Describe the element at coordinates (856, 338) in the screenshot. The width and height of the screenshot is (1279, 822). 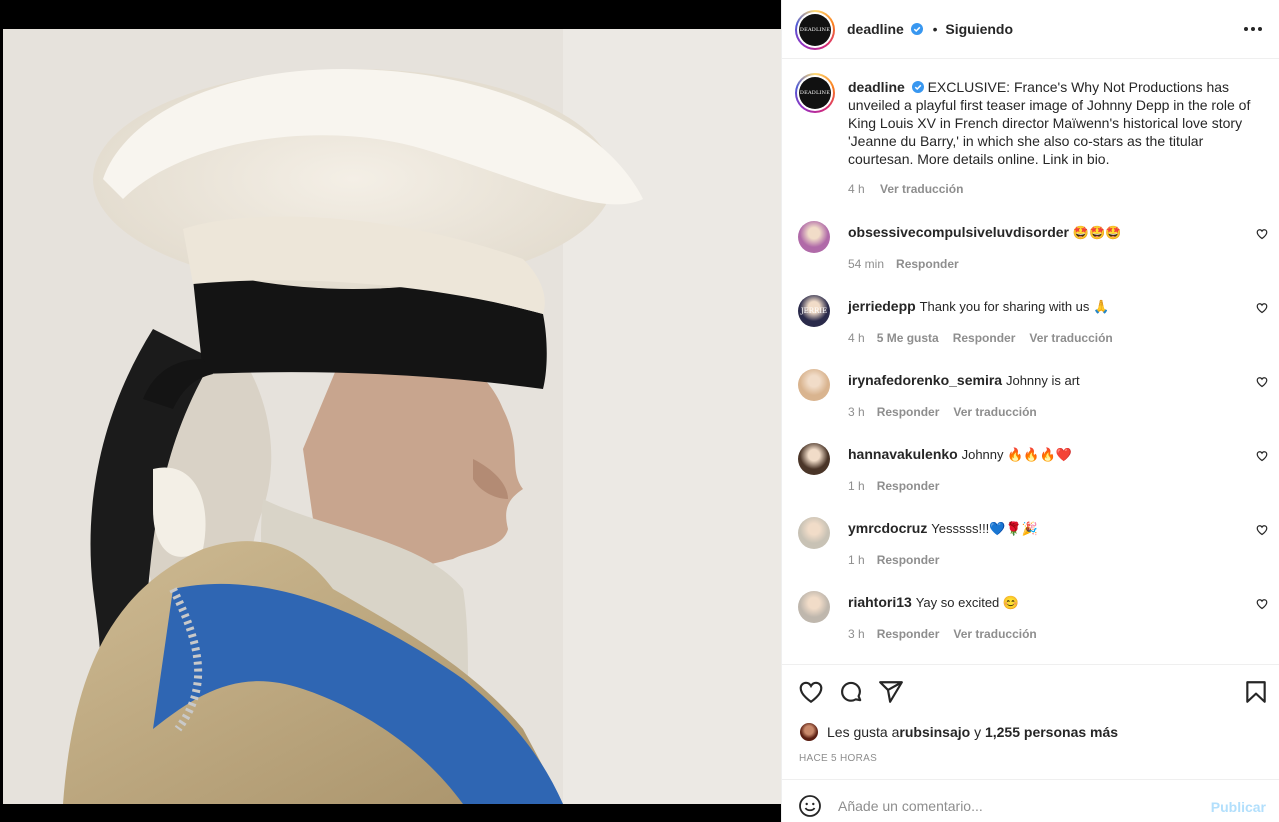
I see `comment-time: 4 h` at that location.